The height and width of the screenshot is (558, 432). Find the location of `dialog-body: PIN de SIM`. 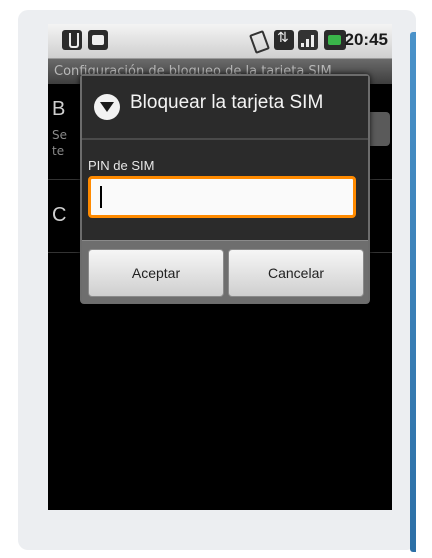

dialog-body: PIN de SIM is located at coordinates (225, 190).